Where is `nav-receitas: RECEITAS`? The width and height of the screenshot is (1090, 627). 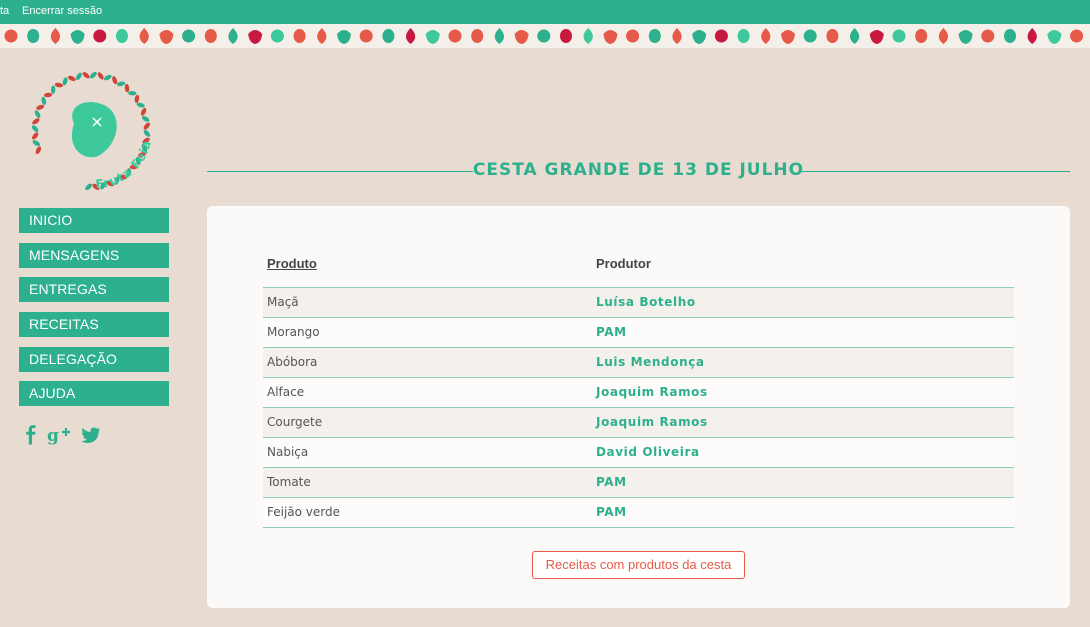 nav-receitas: RECEITAS is located at coordinates (94, 325).